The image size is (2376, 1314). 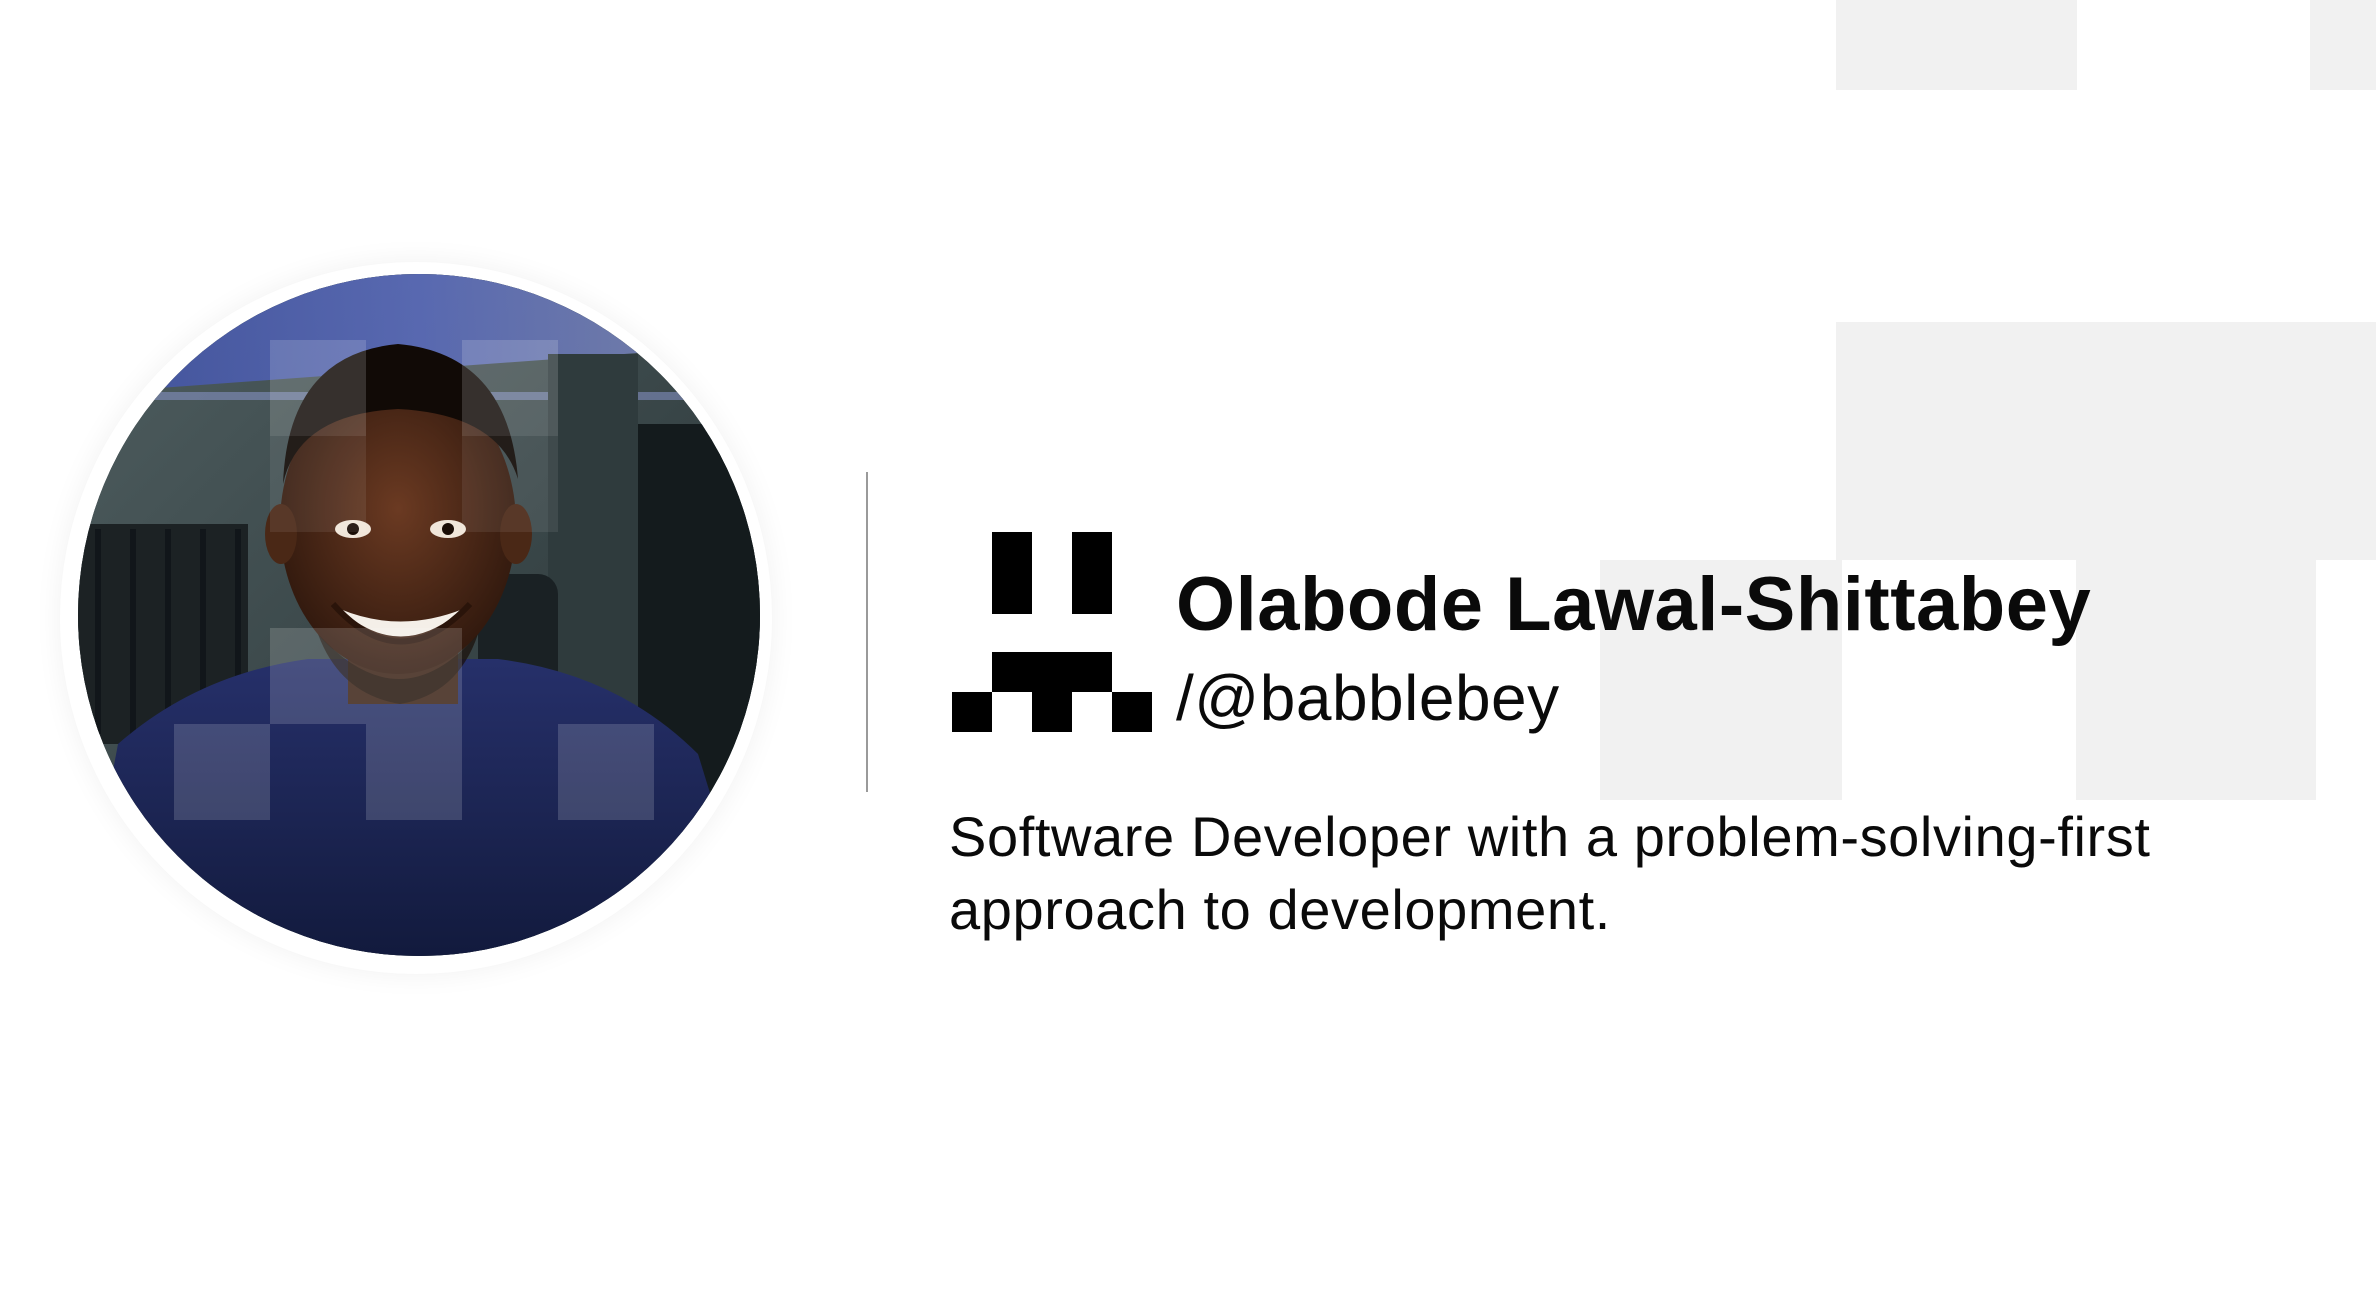 I want to click on bg-block-right-mid, so click(x=2196, y=680).